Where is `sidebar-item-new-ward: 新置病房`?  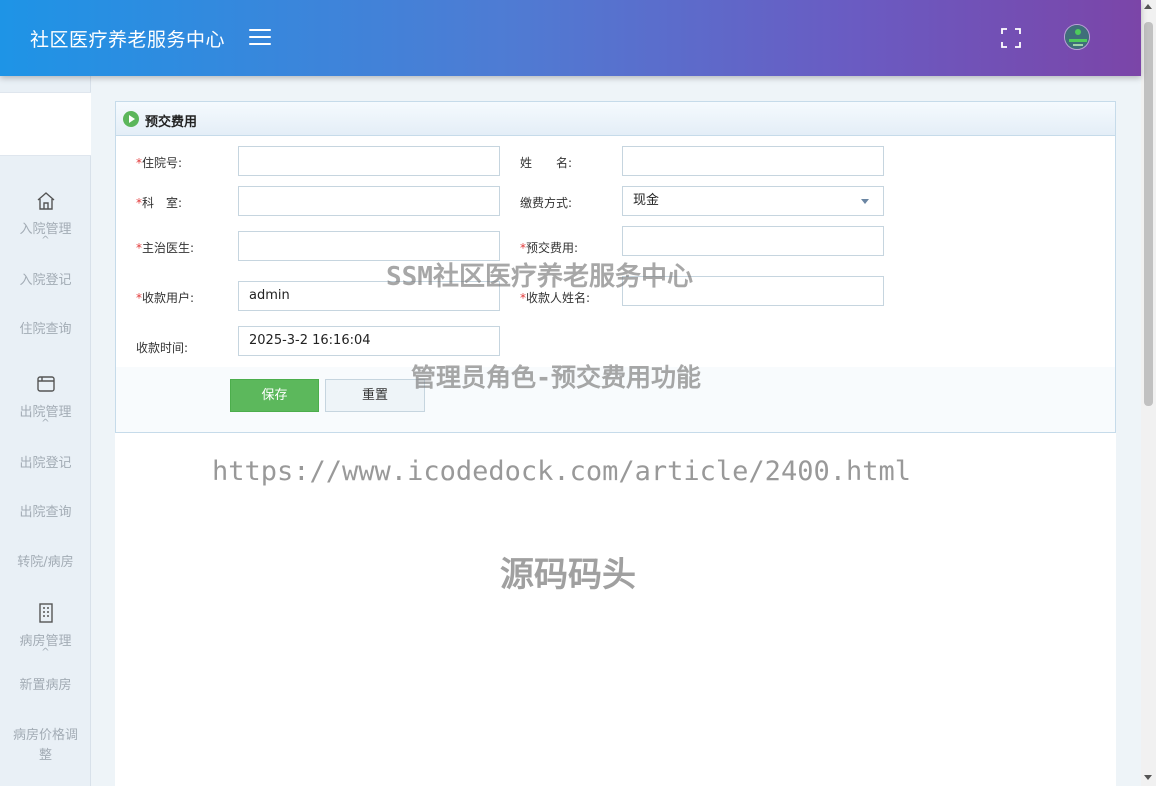 sidebar-item-new-ward: 新置病房 is located at coordinates (45, 686).